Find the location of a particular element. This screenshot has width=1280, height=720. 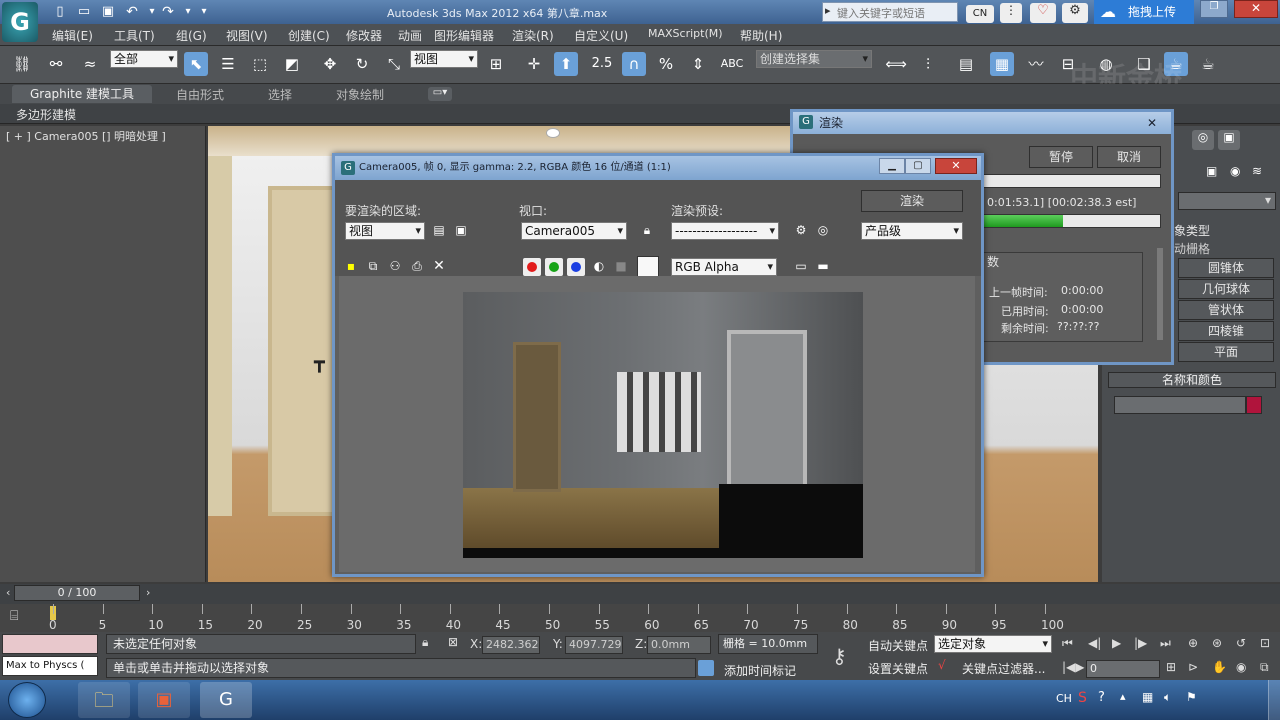

blue-channel-icon is located at coordinates (576, 267).